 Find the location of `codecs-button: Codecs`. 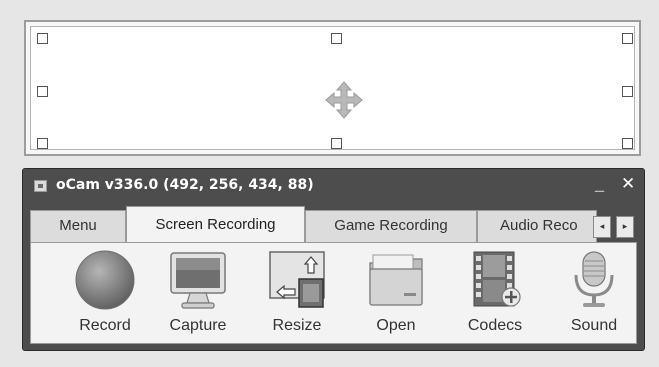

codecs-button: Codecs is located at coordinates (495, 294).